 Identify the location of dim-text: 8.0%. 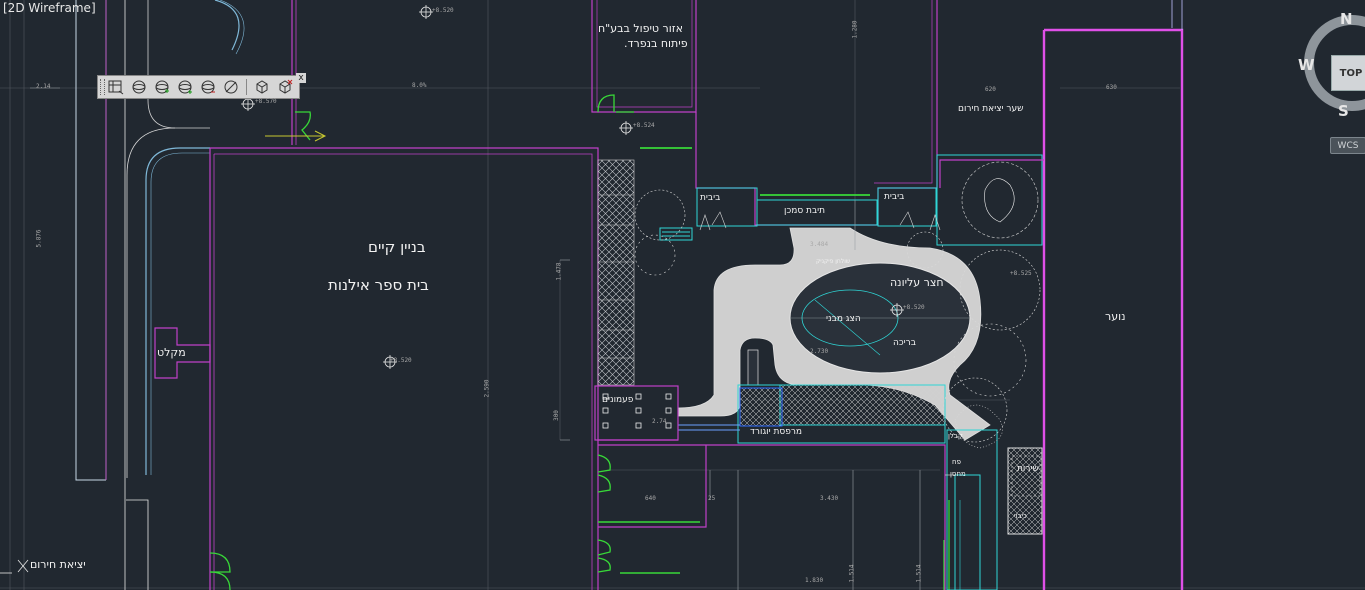
(419, 85).